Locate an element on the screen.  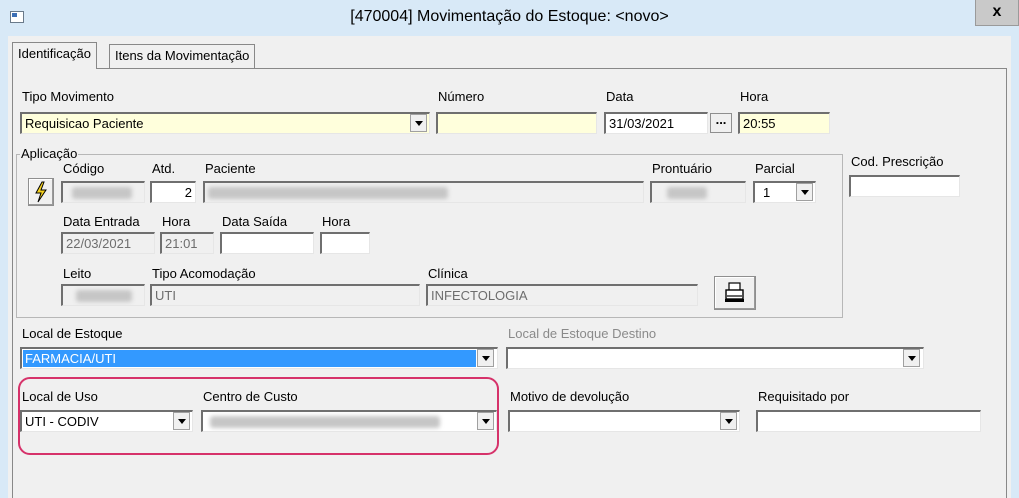
parcial-label: Parcial is located at coordinates (775, 168).